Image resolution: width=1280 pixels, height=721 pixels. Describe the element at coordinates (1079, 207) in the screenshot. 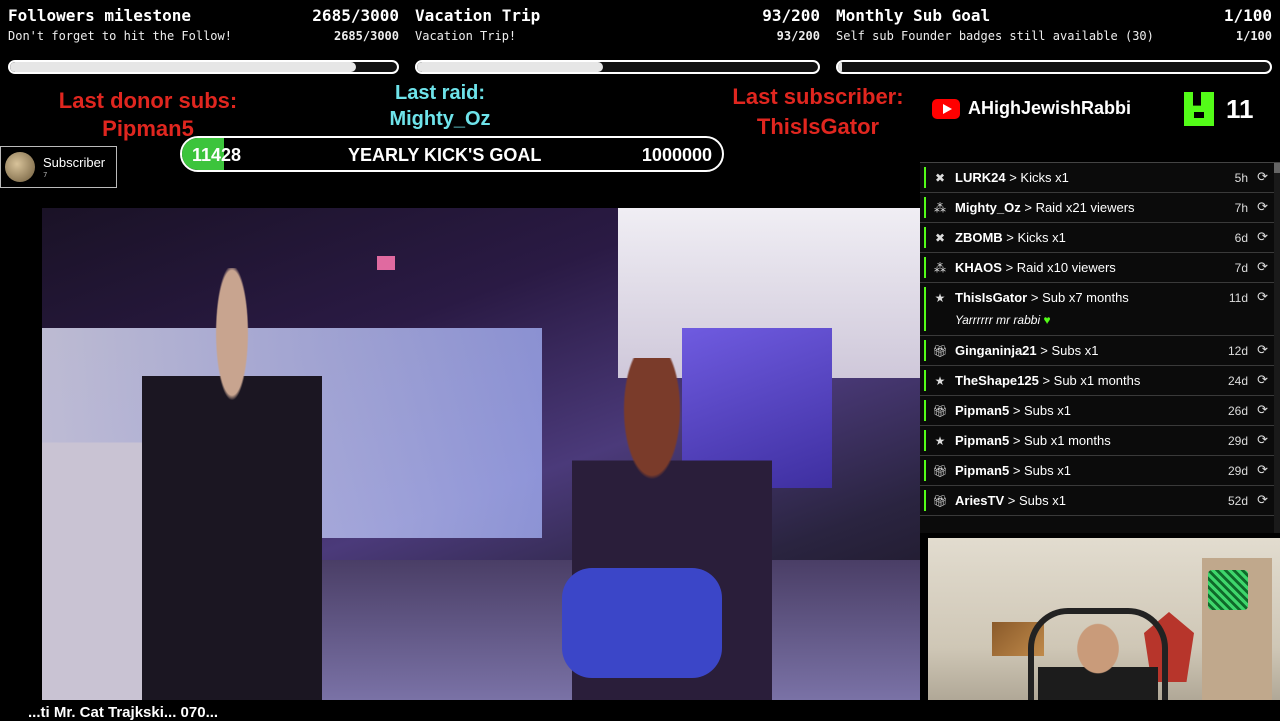

I see `event-action: > Raid x21 viewers` at that location.